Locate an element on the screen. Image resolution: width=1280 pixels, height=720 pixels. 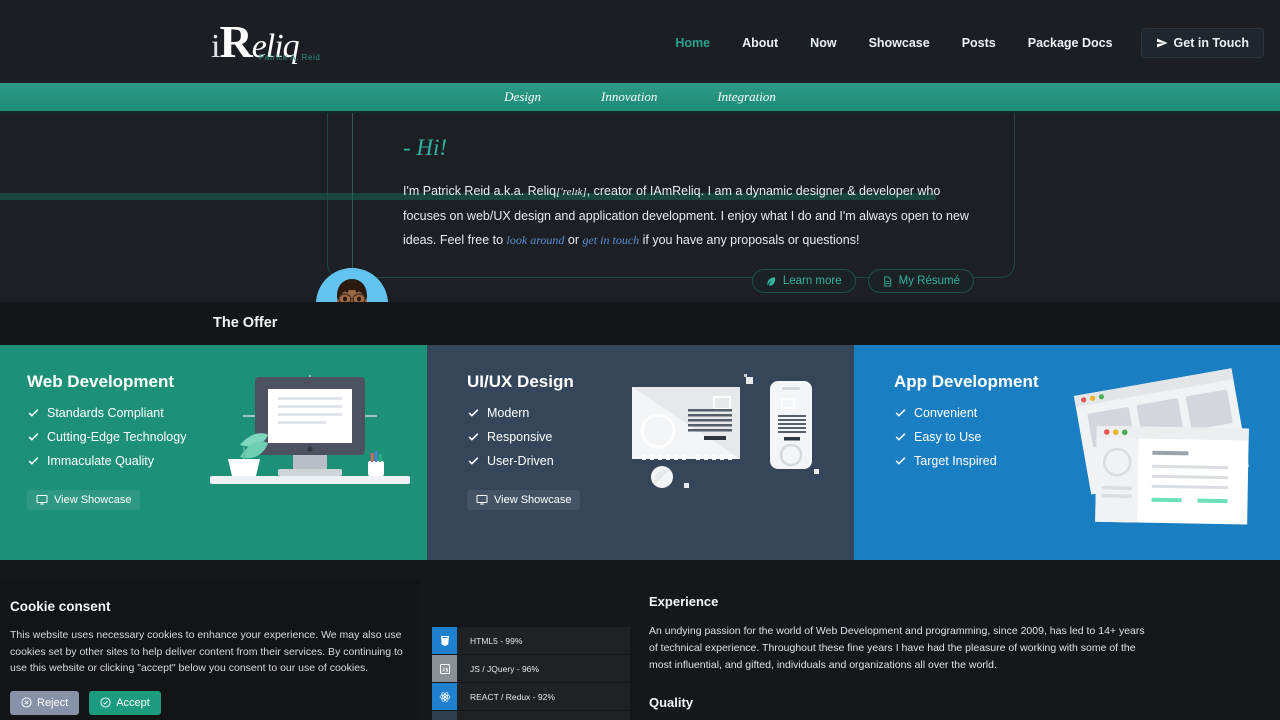
experience-heading: Experience is located at coordinates (684, 601).